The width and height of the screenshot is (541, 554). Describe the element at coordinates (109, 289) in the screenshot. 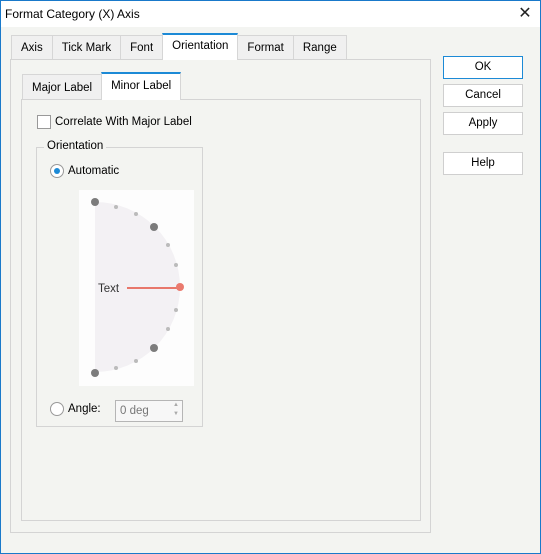

I see `dial-text-label: Text` at that location.